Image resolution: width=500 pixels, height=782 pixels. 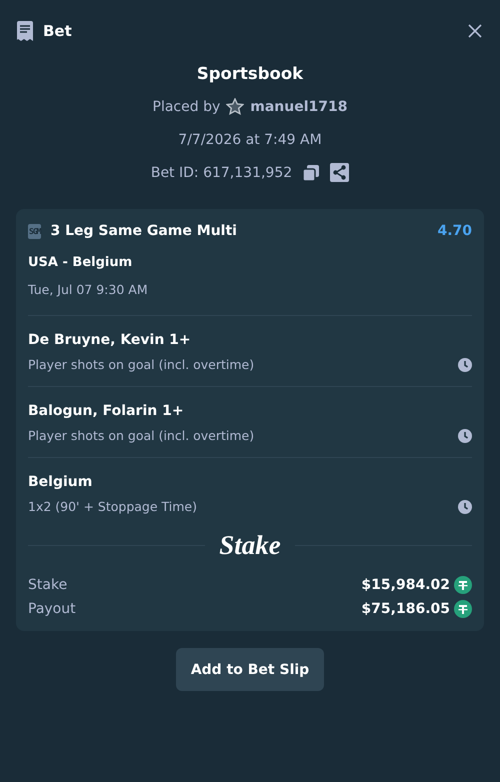 I want to click on total-label: Stake, so click(x=48, y=585).